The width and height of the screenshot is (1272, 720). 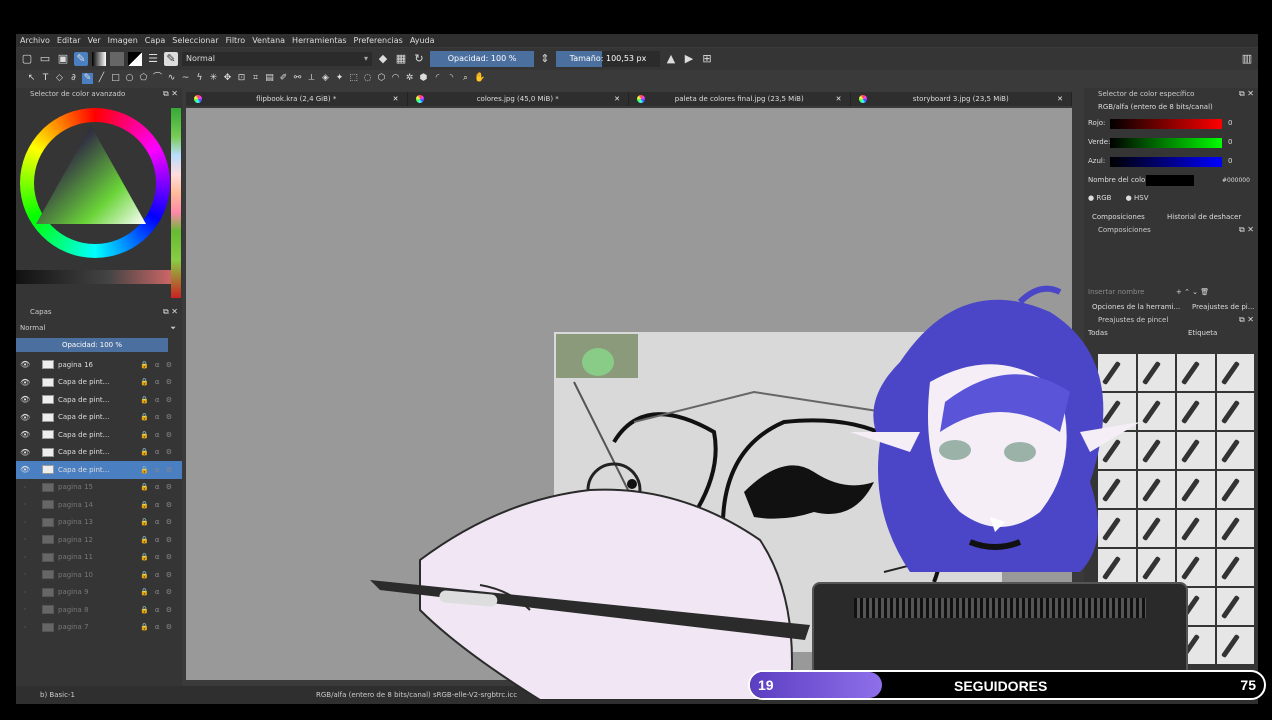 What do you see at coordinates (195, 40) in the screenshot?
I see `menu-seleccionar: Seleccionar` at bounding box center [195, 40].